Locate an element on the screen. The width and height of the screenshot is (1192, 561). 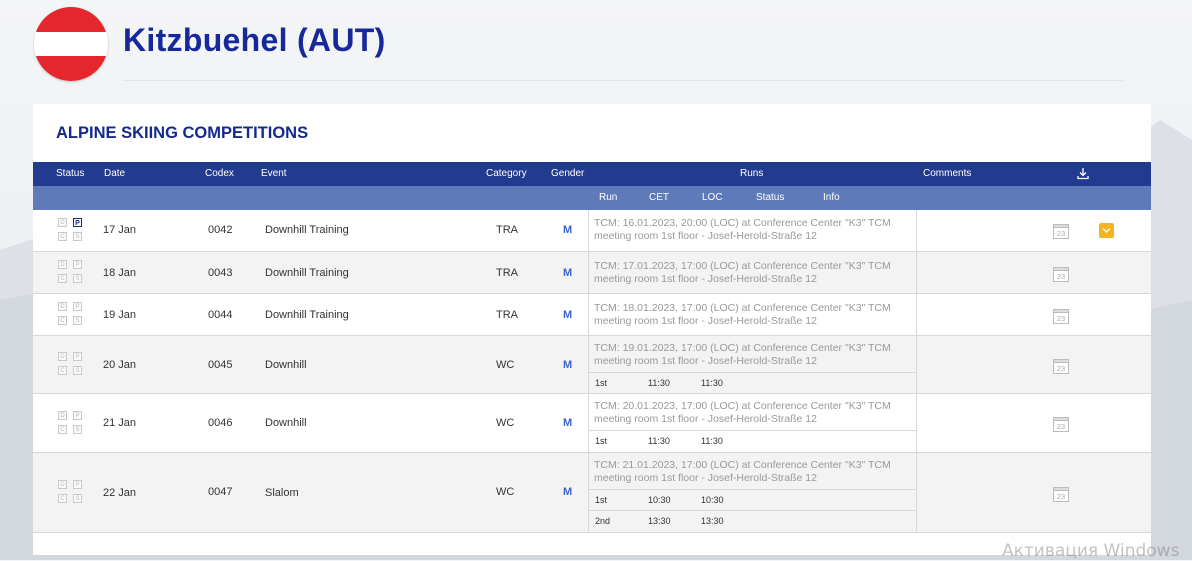
panel-title: ALPINE SKIING COMPETITIONS is located at coordinates (182, 133).